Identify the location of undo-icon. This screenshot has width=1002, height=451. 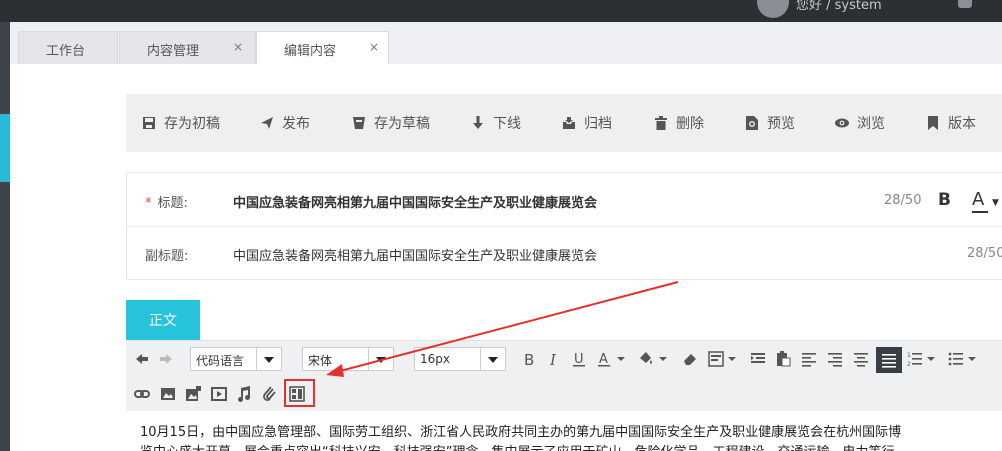
(142, 359).